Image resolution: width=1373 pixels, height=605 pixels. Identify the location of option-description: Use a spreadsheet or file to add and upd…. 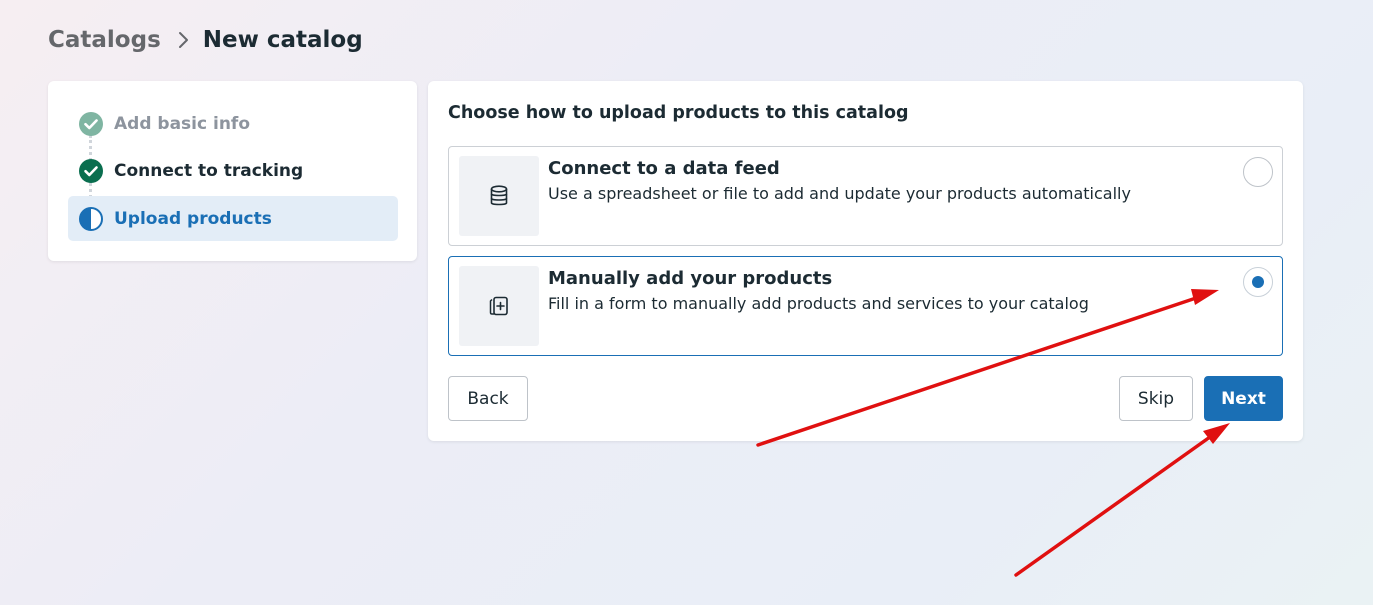
(839, 193).